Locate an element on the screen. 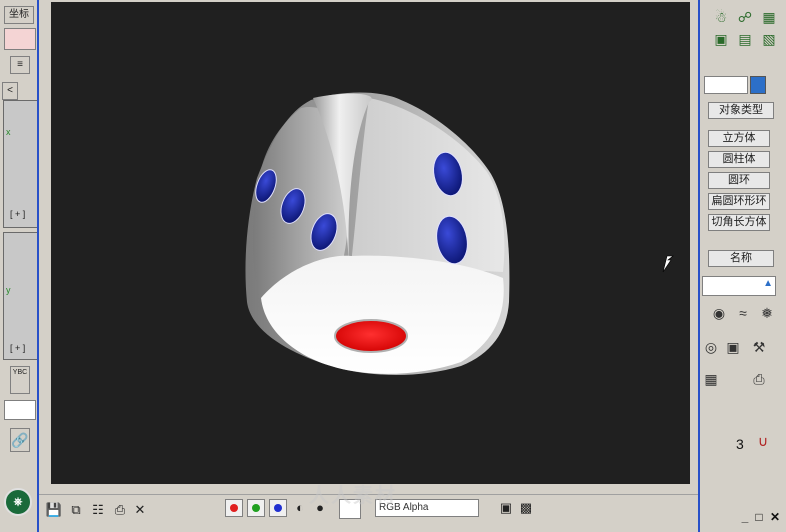 Image resolution: width=786 pixels, height=532 pixels. dice-bottom-face is located at coordinates (382, 314).